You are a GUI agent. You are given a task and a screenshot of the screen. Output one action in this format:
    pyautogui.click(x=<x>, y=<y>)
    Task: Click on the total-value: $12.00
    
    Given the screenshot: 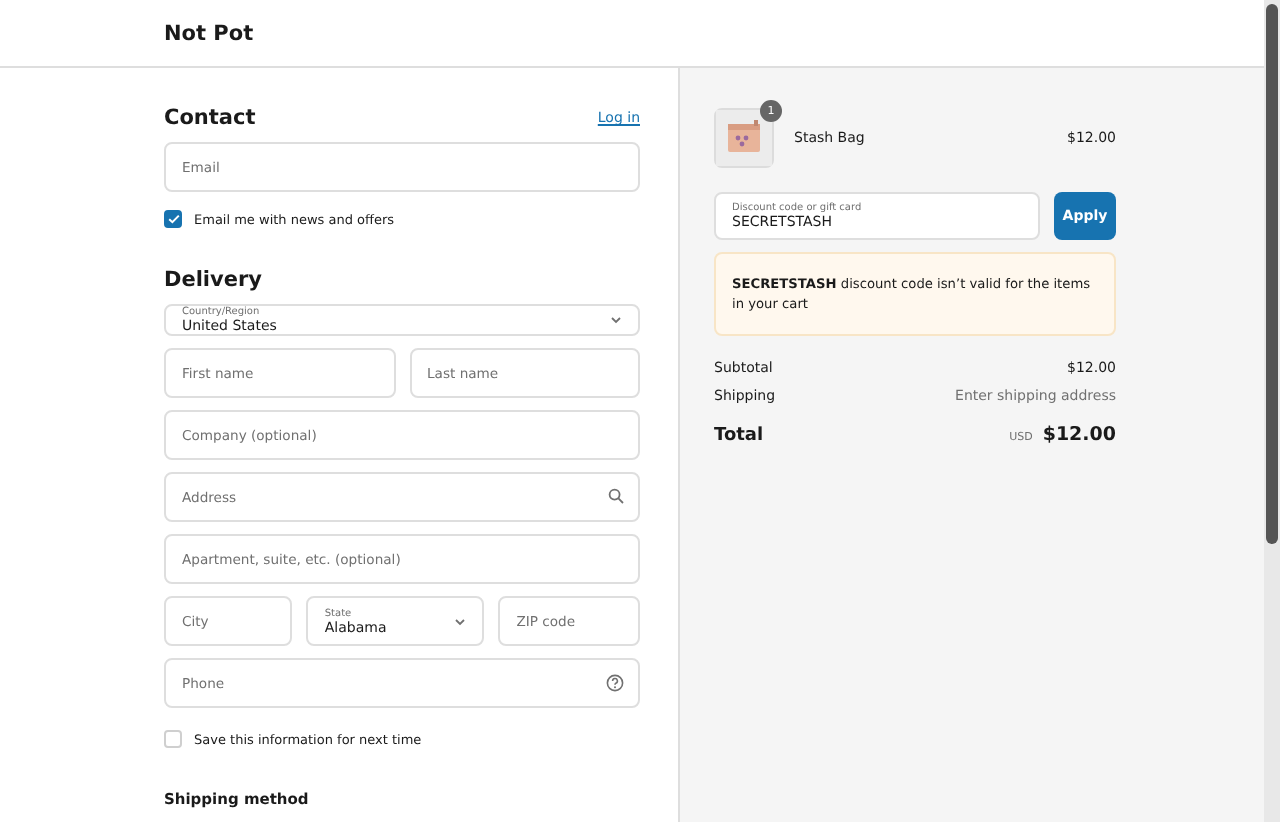 What is the action you would take?
    pyautogui.click(x=1079, y=435)
    